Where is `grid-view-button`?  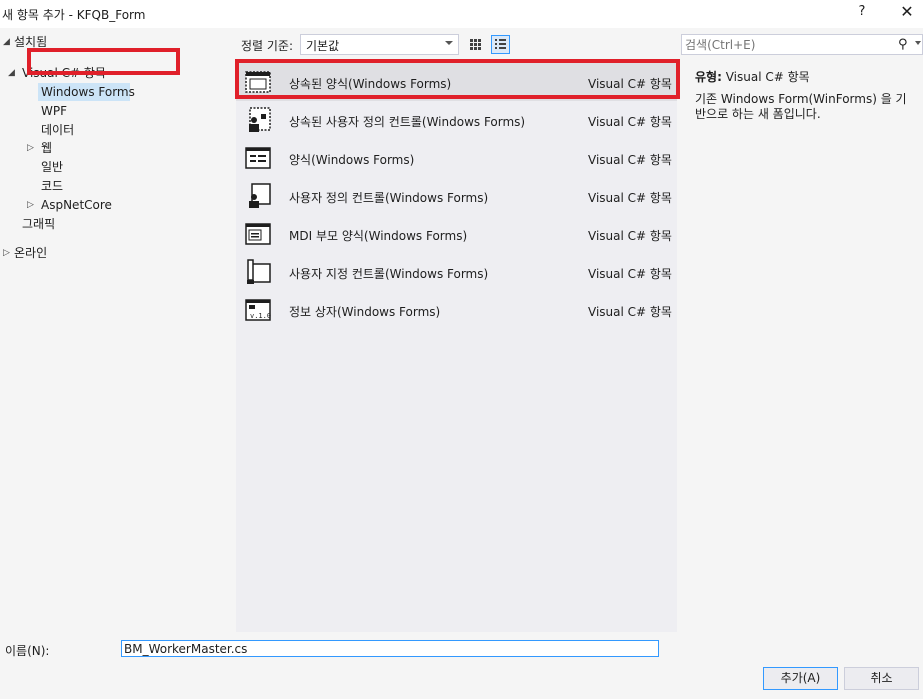
grid-view-button is located at coordinates (475, 44).